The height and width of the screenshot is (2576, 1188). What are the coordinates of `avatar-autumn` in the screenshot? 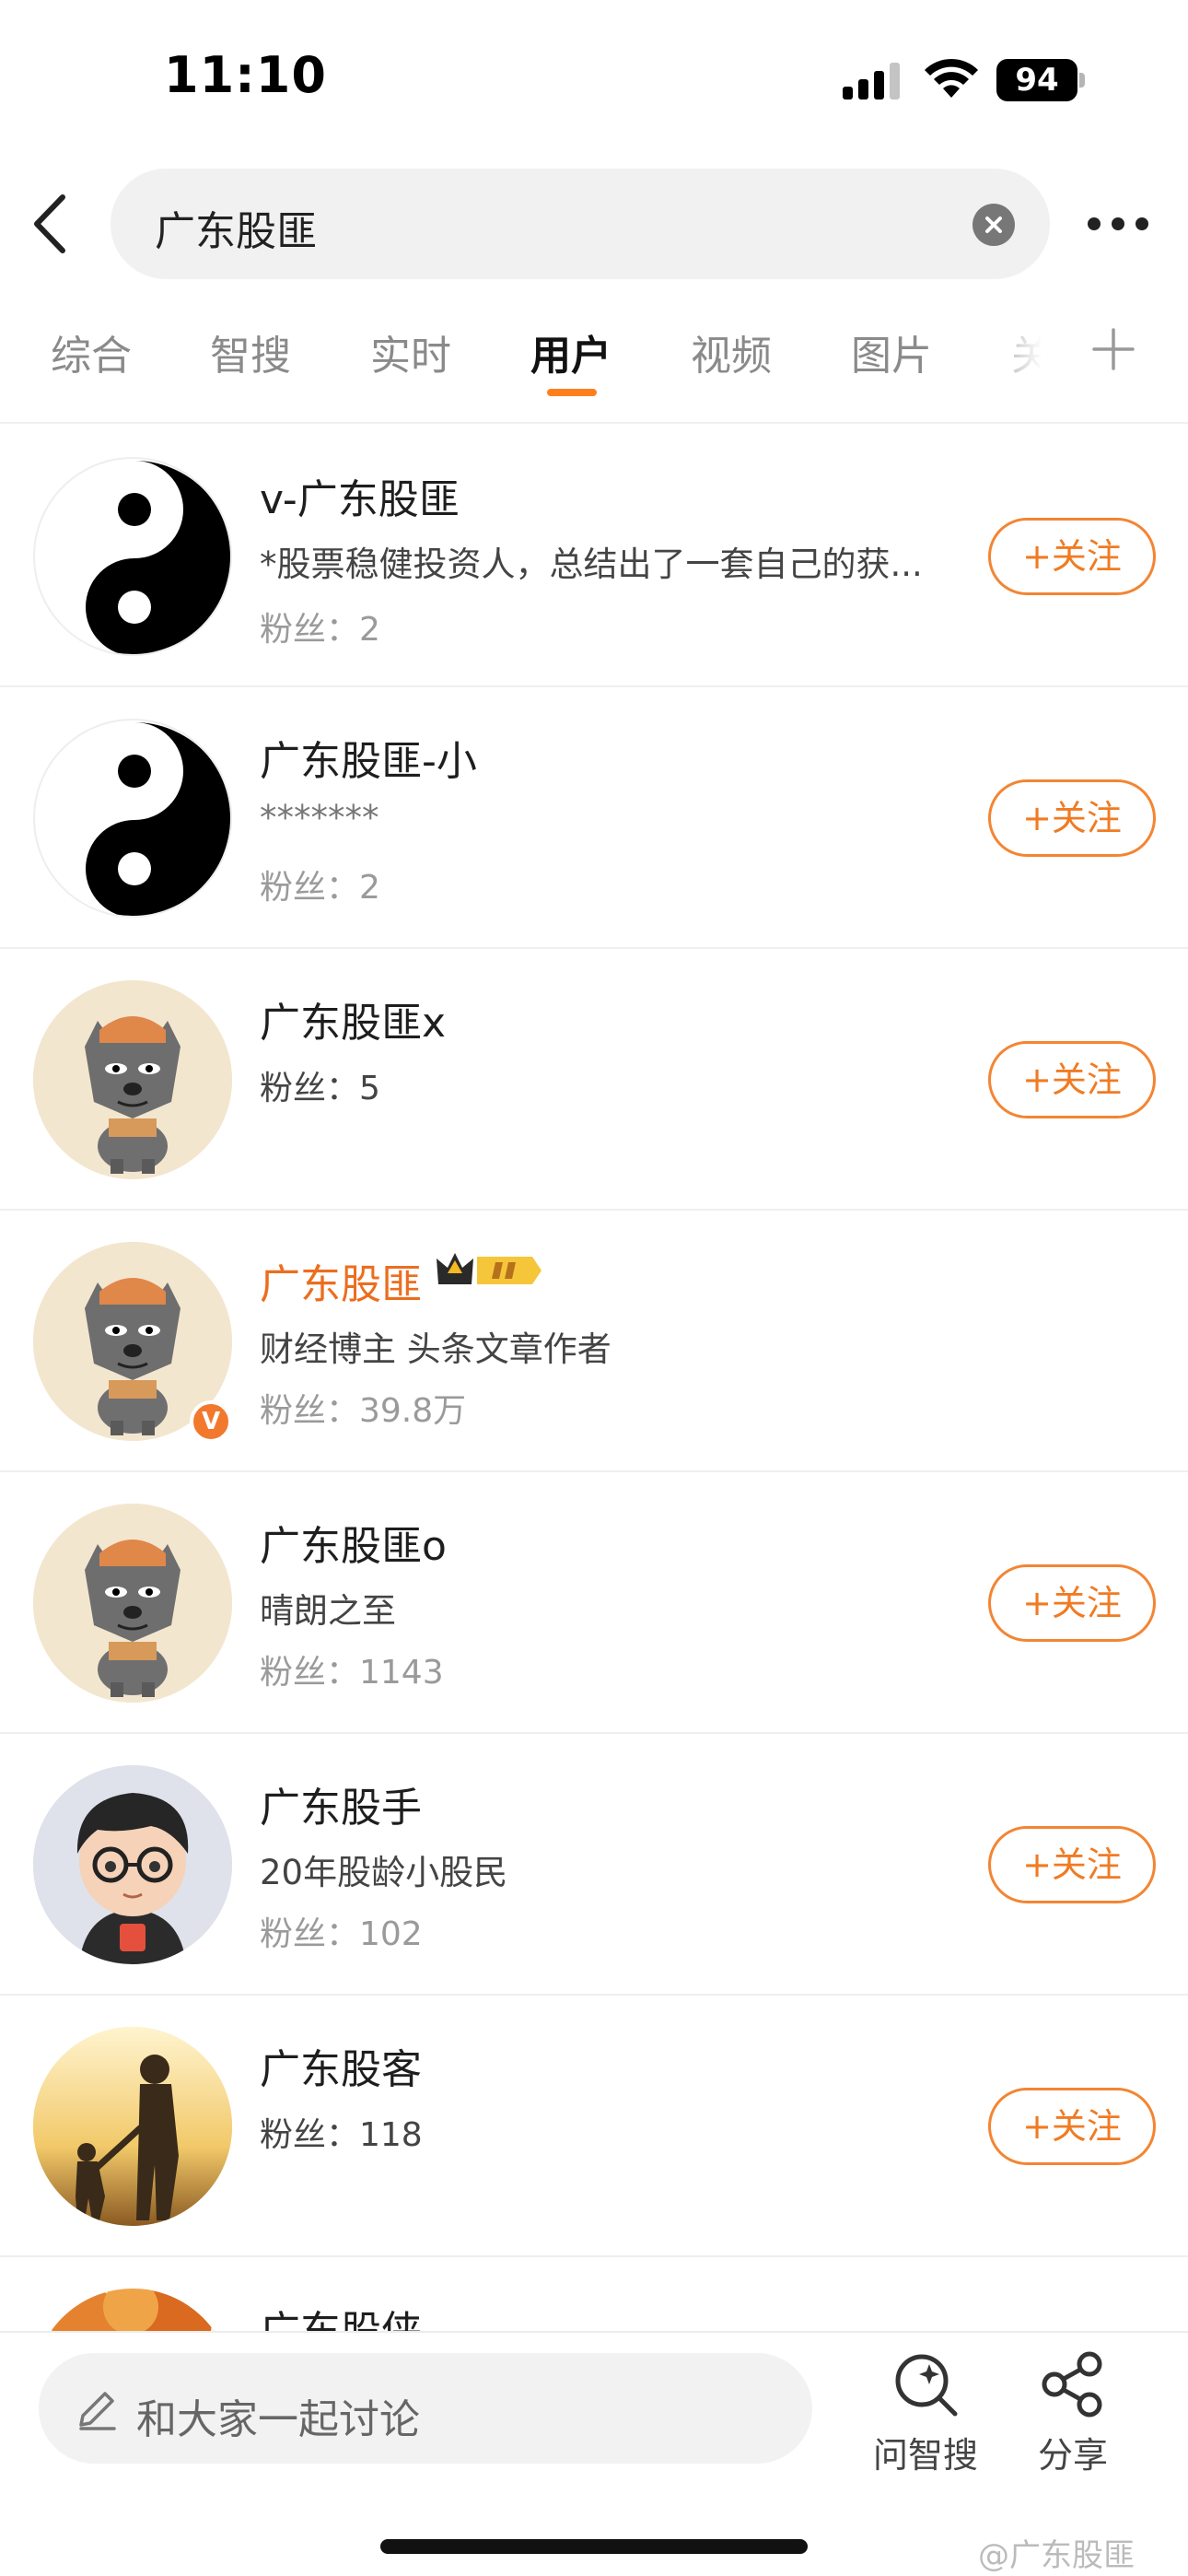 It's located at (132, 2311).